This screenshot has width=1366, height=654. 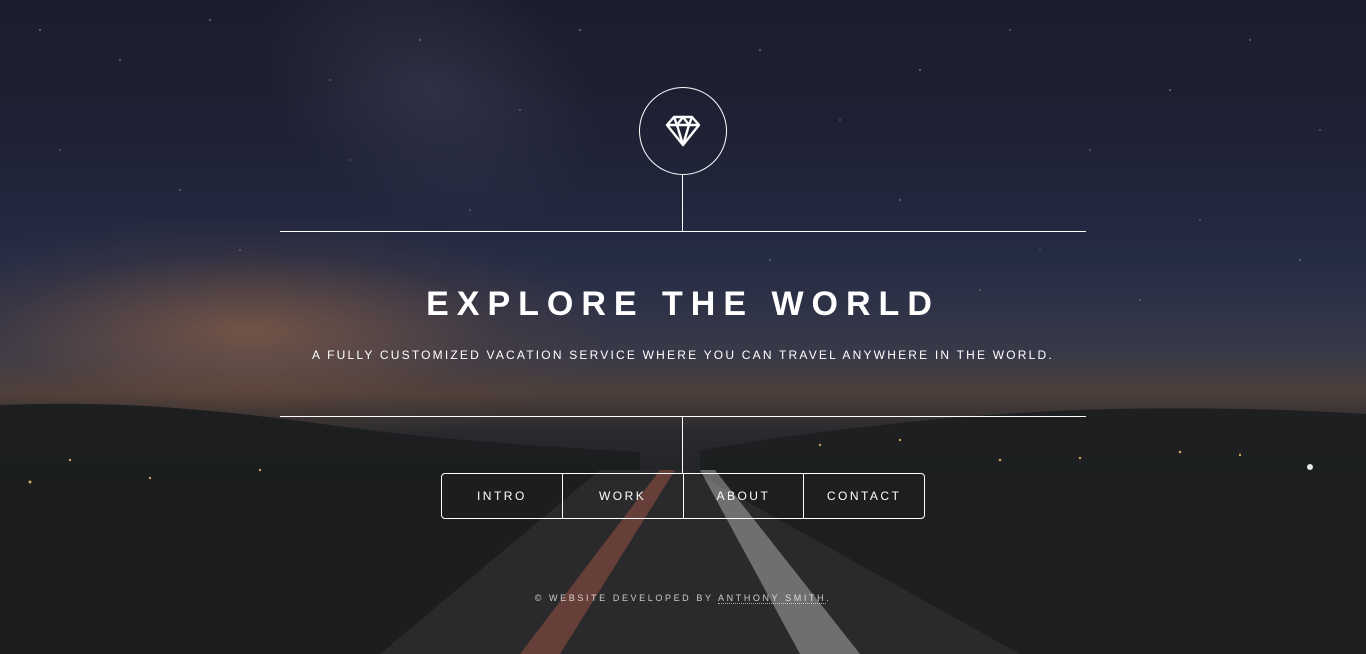 What do you see at coordinates (624, 598) in the screenshot?
I see `footer-credit: © WEBSITE DEVELOPED BY` at bounding box center [624, 598].